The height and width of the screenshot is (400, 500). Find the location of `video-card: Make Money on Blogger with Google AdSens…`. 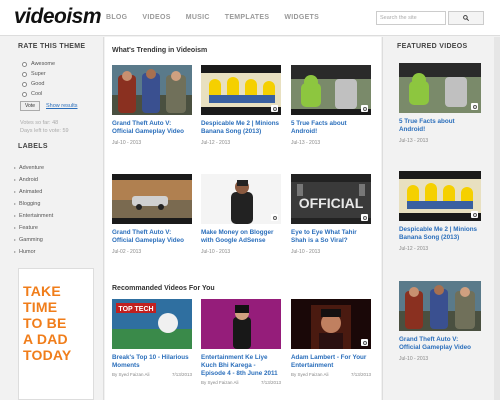

video-card: Make Money on Blogger with Google AdSens… is located at coordinates (241, 214).